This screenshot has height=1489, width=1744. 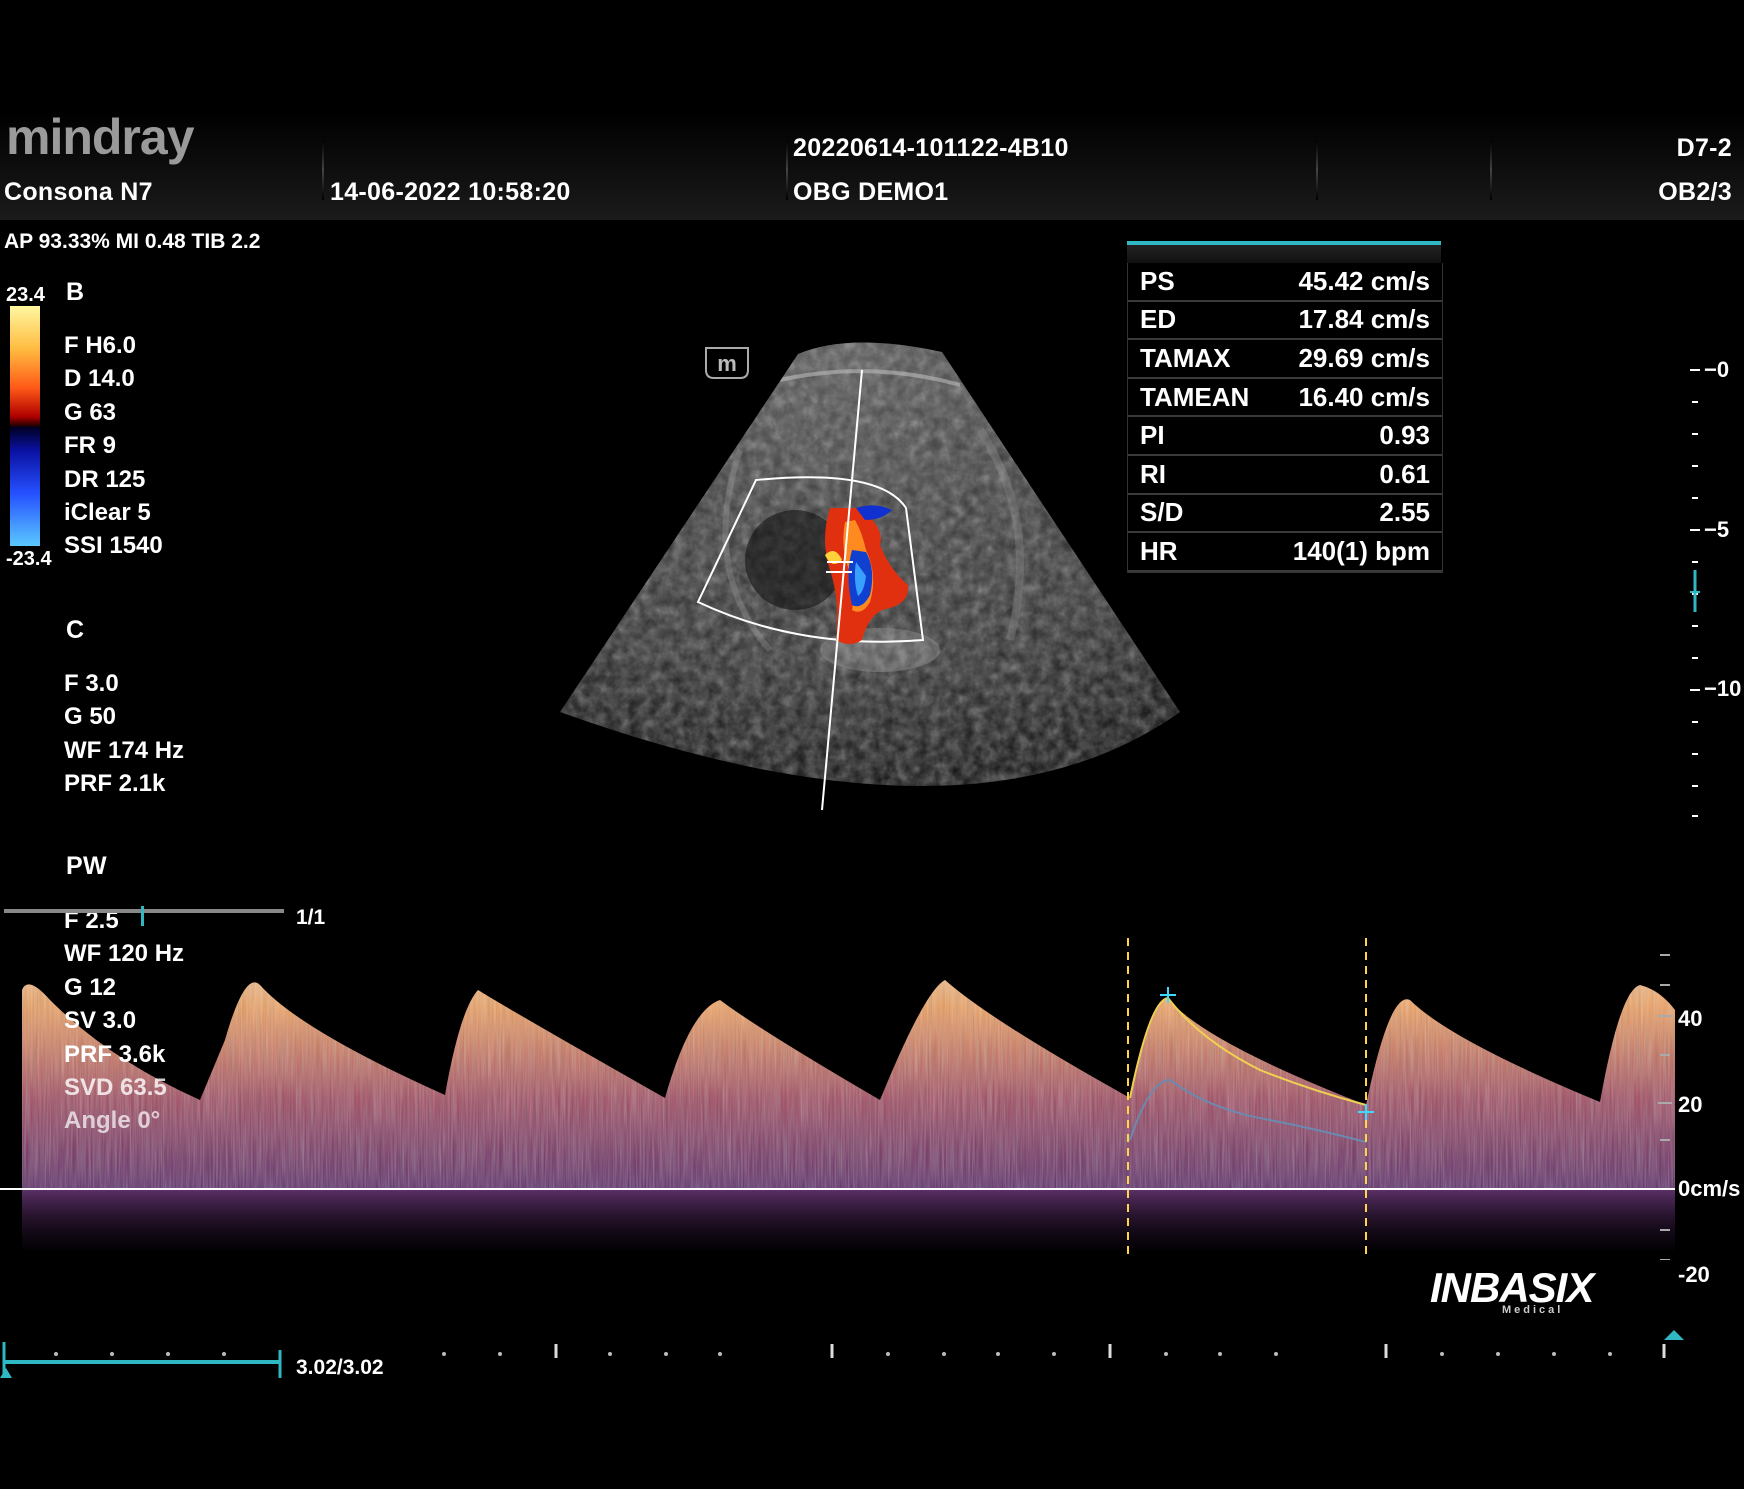 What do you see at coordinates (115, 1054) in the screenshot?
I see `param: PRF 3.6k` at bounding box center [115, 1054].